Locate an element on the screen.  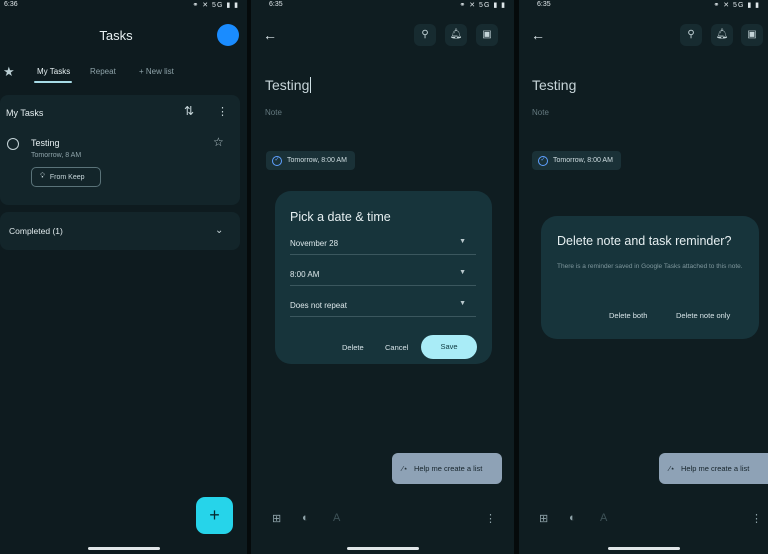
tab-repeat: Repeat is located at coordinates (103, 71).